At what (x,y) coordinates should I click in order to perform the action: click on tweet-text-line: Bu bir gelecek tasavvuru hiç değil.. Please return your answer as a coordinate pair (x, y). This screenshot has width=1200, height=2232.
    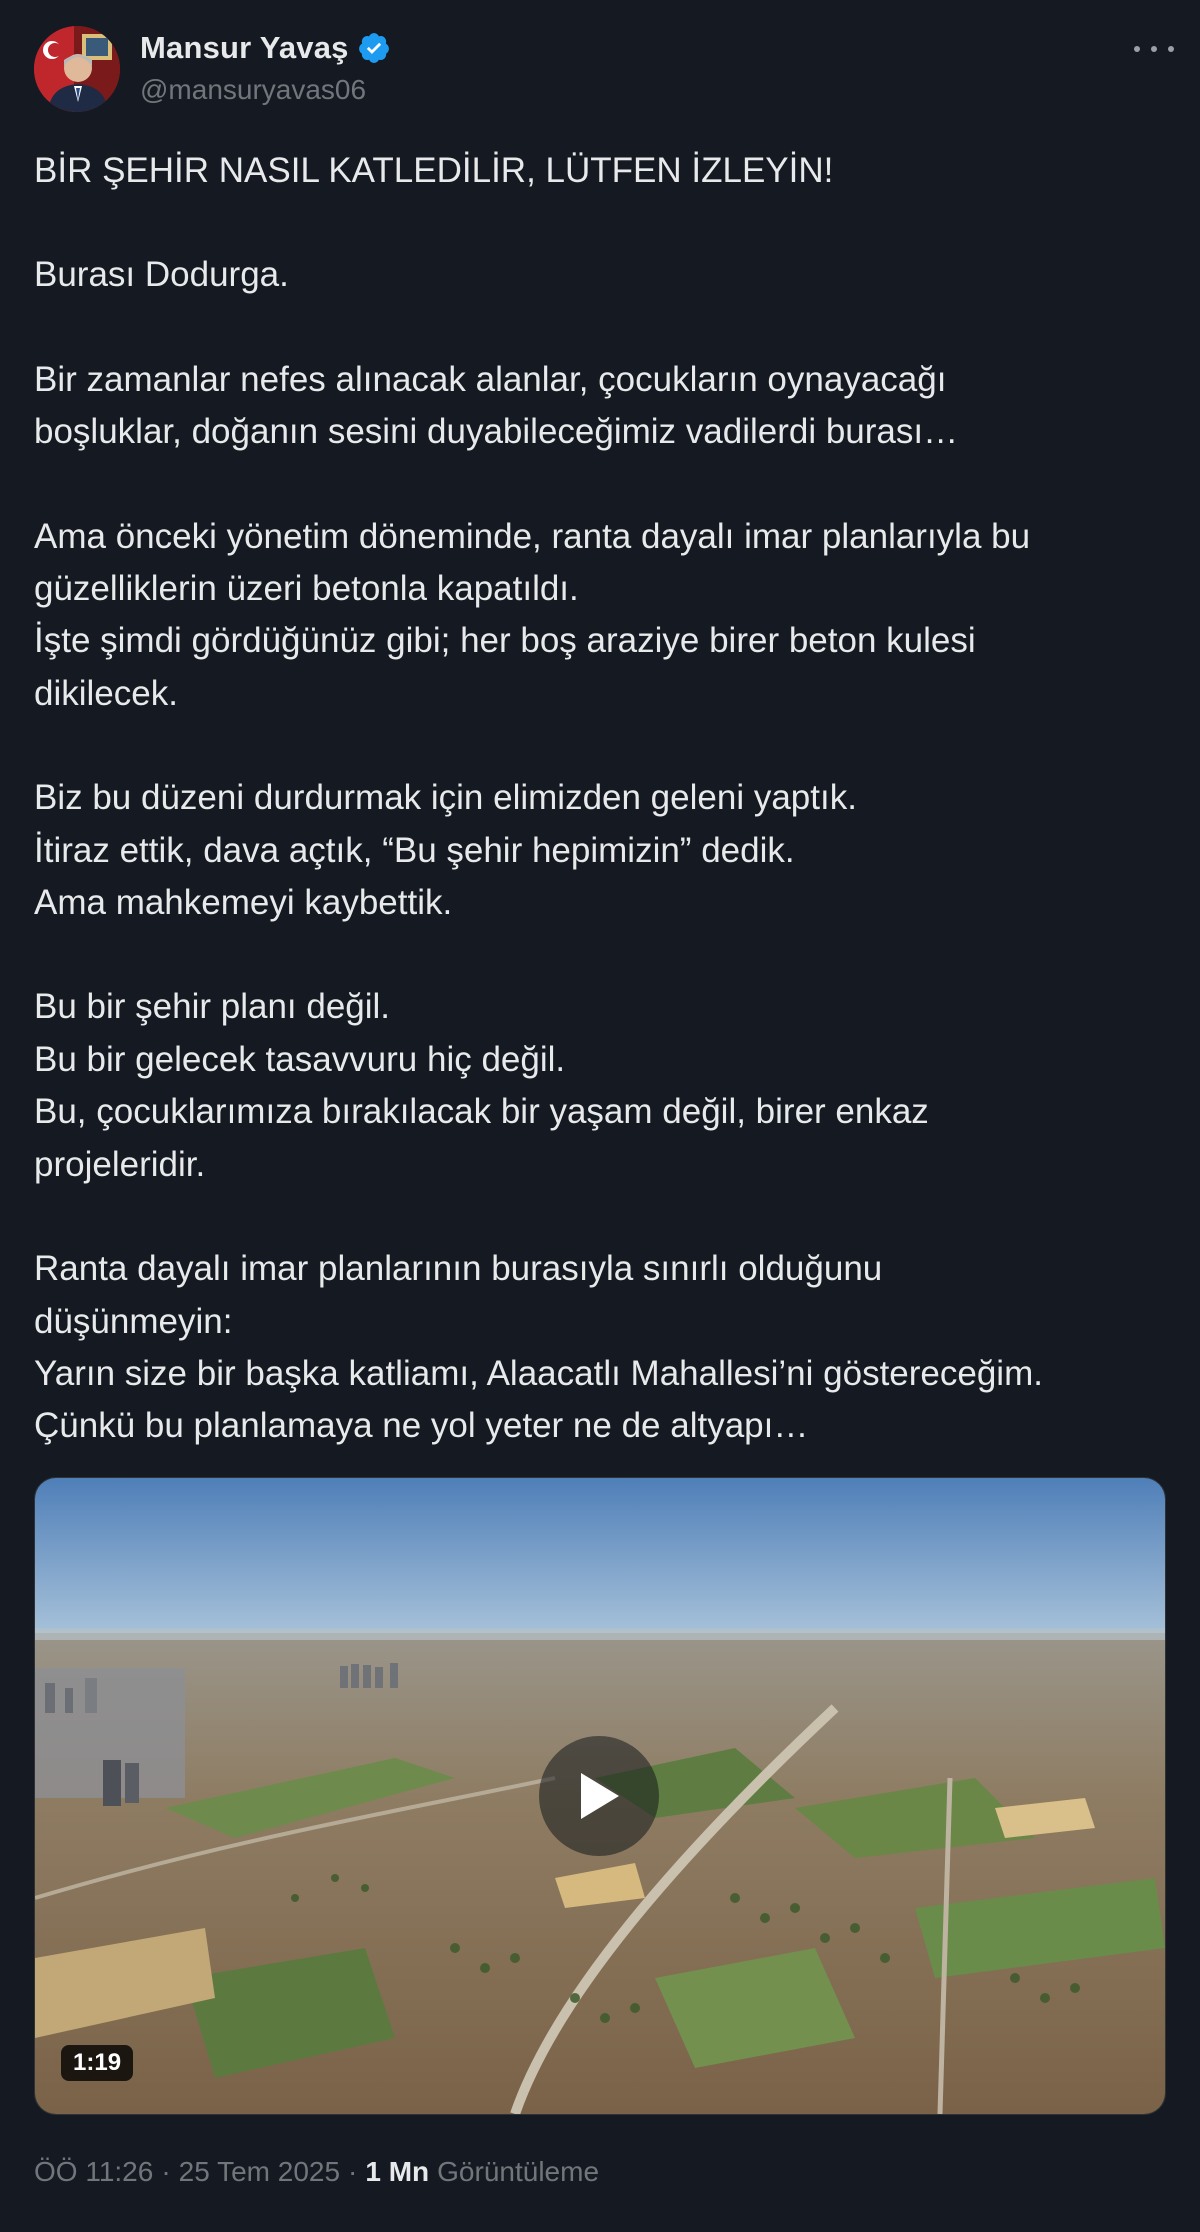
    Looking at the image, I should click on (300, 1059).